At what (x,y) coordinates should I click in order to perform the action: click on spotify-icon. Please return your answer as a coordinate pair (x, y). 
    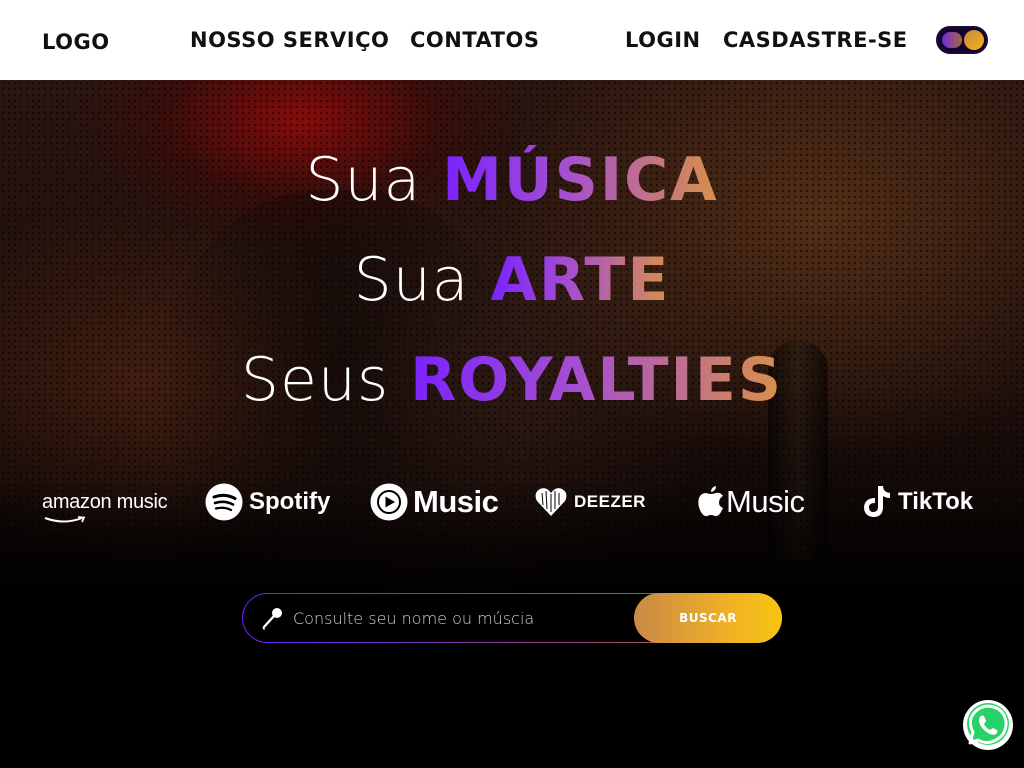
    Looking at the image, I should click on (224, 502).